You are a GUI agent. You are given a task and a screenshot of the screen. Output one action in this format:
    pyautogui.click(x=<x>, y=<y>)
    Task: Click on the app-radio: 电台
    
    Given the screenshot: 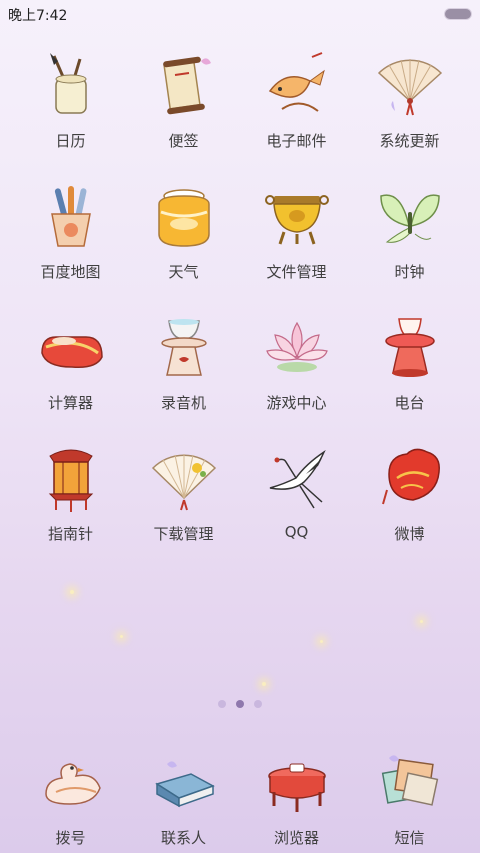 What is the action you would take?
    pyautogui.click(x=409, y=375)
    